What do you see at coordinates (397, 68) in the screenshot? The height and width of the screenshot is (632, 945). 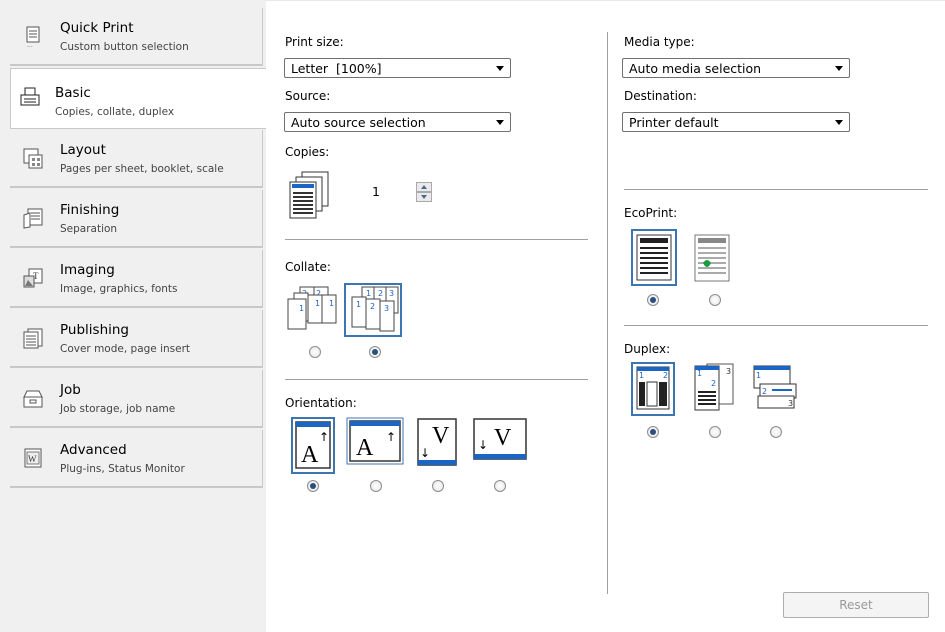 I see `print-size-dropdown: Letter [100%]` at bounding box center [397, 68].